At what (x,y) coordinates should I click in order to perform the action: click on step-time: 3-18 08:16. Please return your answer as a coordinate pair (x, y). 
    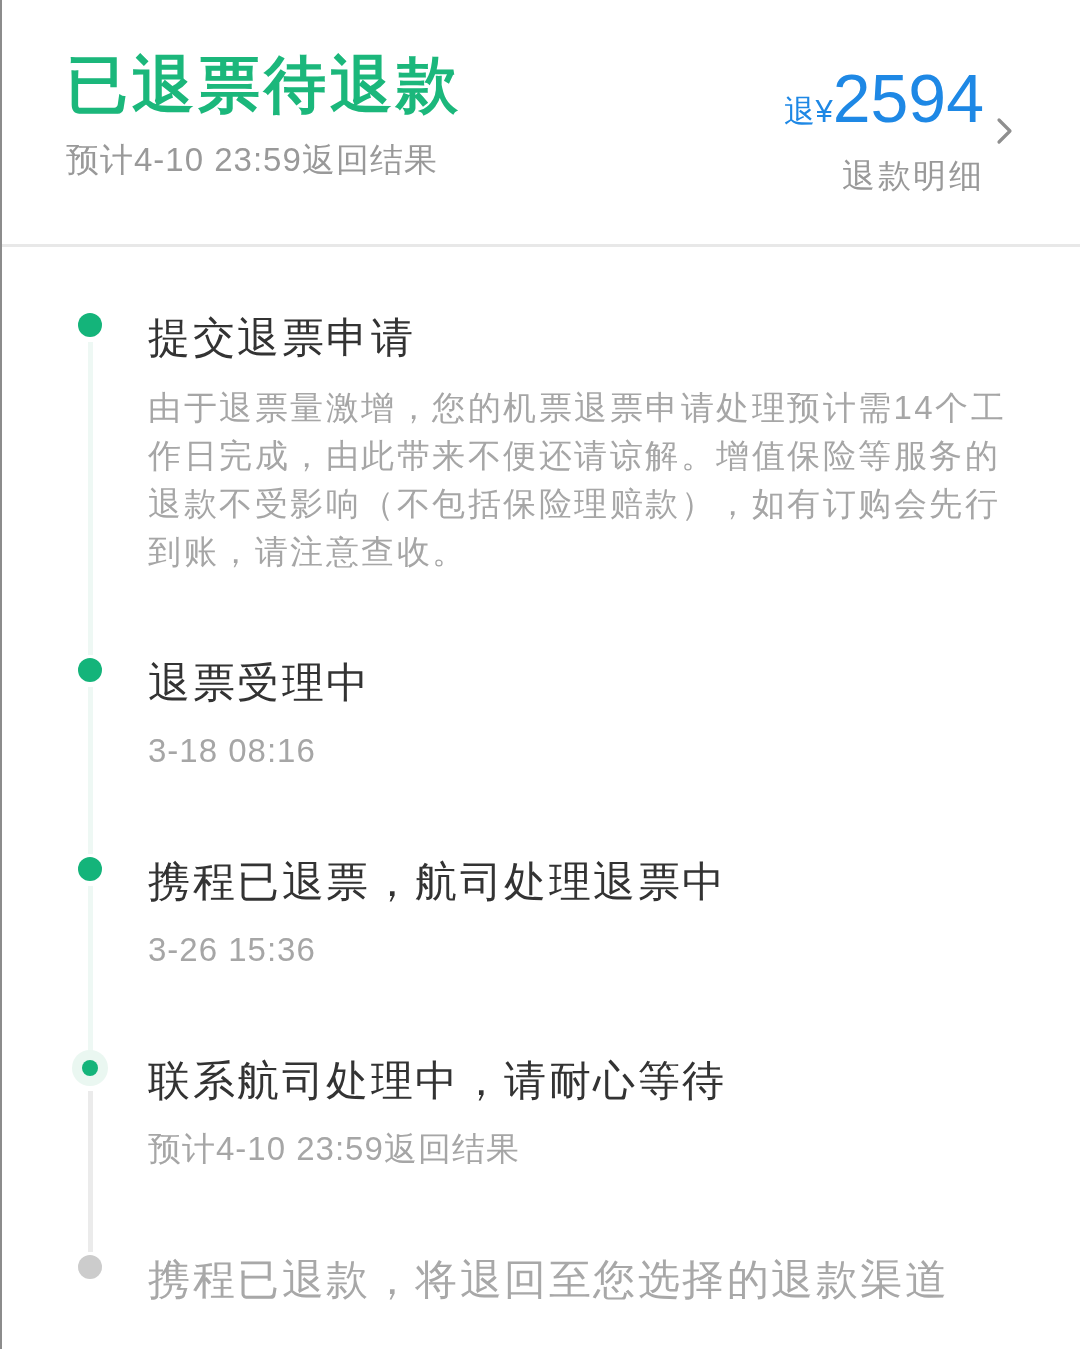
    Looking at the image, I should click on (232, 751).